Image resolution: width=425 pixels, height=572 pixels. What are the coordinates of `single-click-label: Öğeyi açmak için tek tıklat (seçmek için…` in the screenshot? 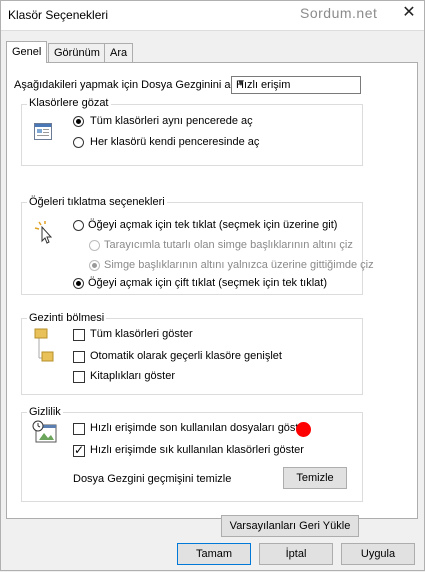 It's located at (213, 225).